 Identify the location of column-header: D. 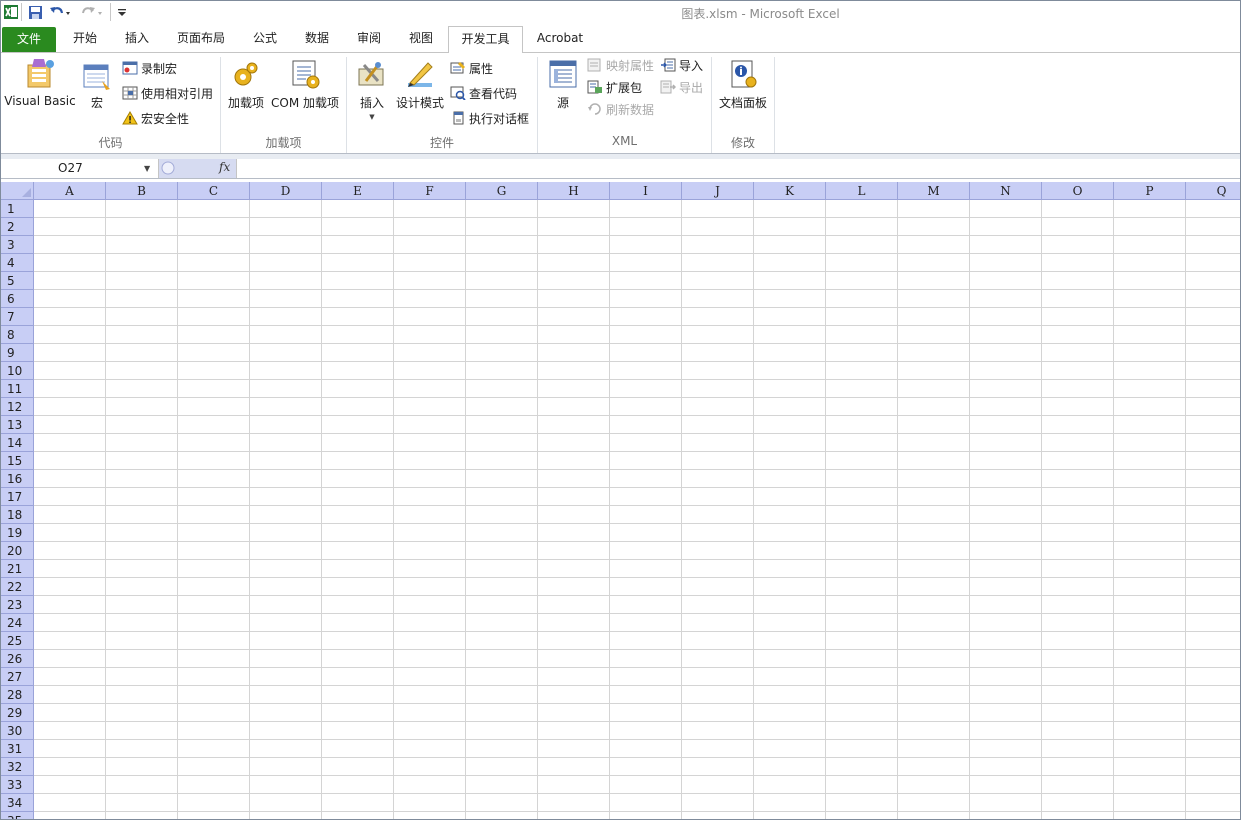
(286, 191).